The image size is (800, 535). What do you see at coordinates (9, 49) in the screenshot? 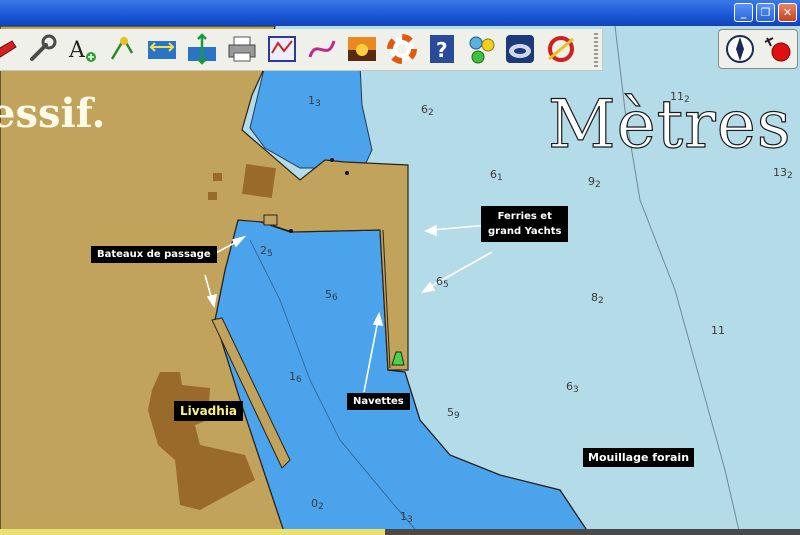
I see `boat-icon` at bounding box center [9, 49].